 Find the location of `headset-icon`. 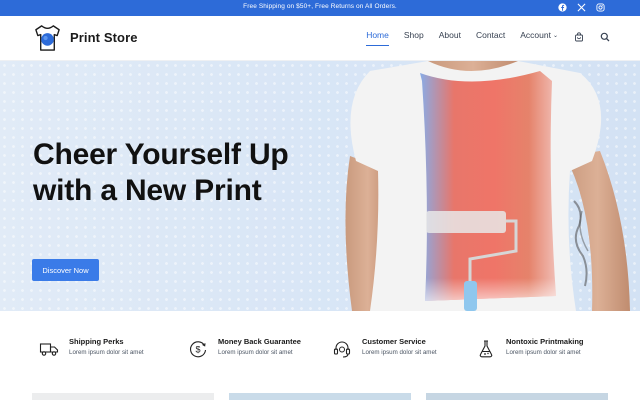

headset-icon is located at coordinates (342, 349).